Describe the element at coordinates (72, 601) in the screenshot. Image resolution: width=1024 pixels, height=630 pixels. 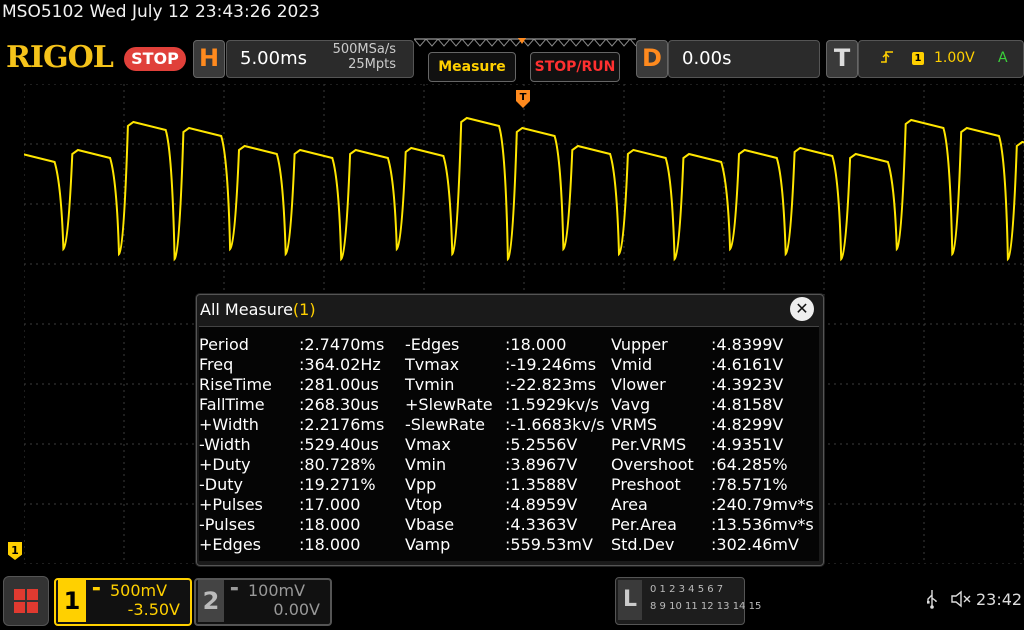
I see `channel-1-label: 1` at that location.